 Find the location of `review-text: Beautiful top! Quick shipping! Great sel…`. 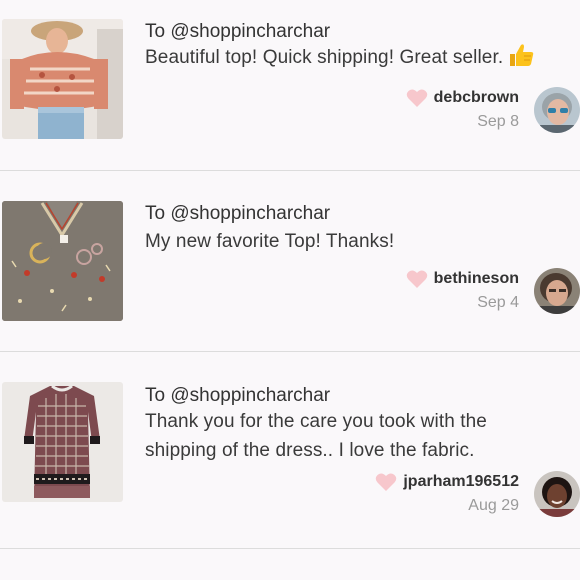

review-text: Beautiful top! Quick shipping! Great sel… is located at coordinates (324, 57).